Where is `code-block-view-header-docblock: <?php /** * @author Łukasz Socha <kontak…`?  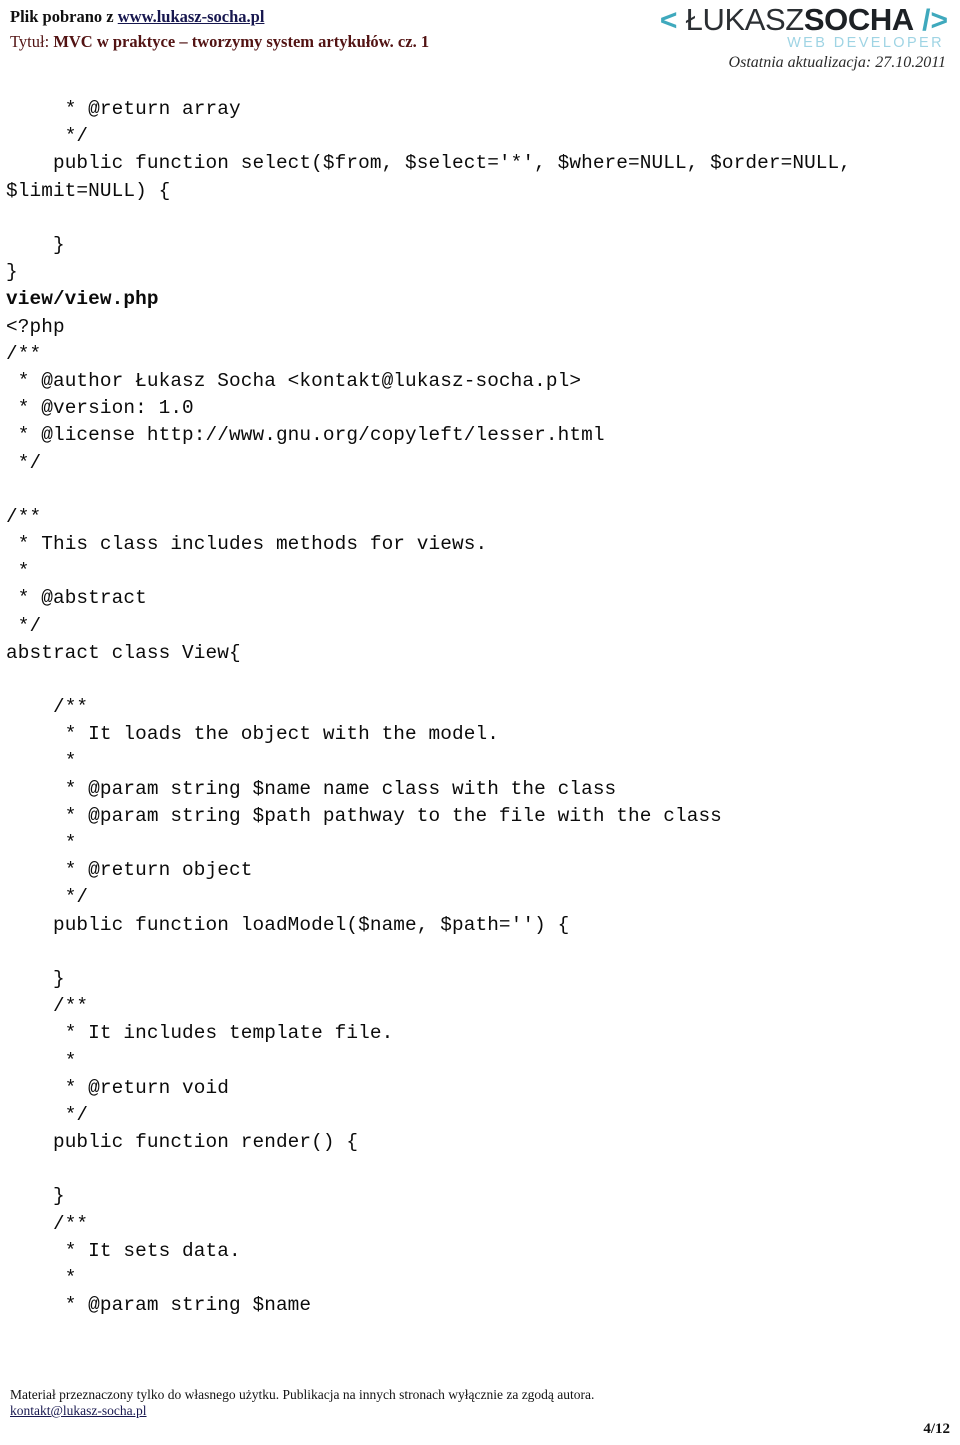 code-block-view-header-docblock: <?php /** * @author Łukasz Socha <kontak… is located at coordinates (305, 394).